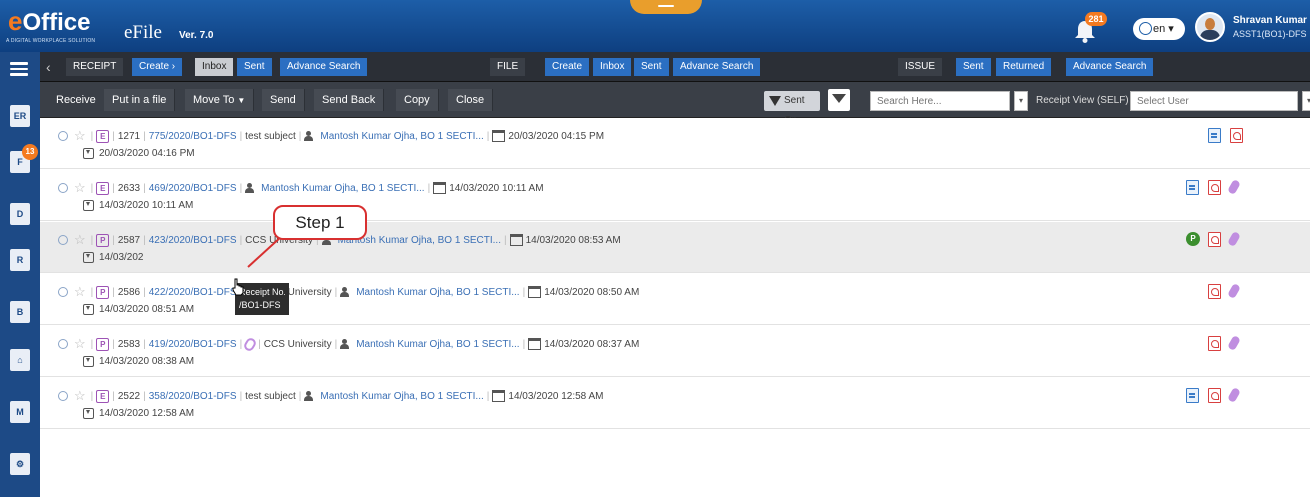 The height and width of the screenshot is (497, 1310). I want to click on avatar, so click(1210, 27).